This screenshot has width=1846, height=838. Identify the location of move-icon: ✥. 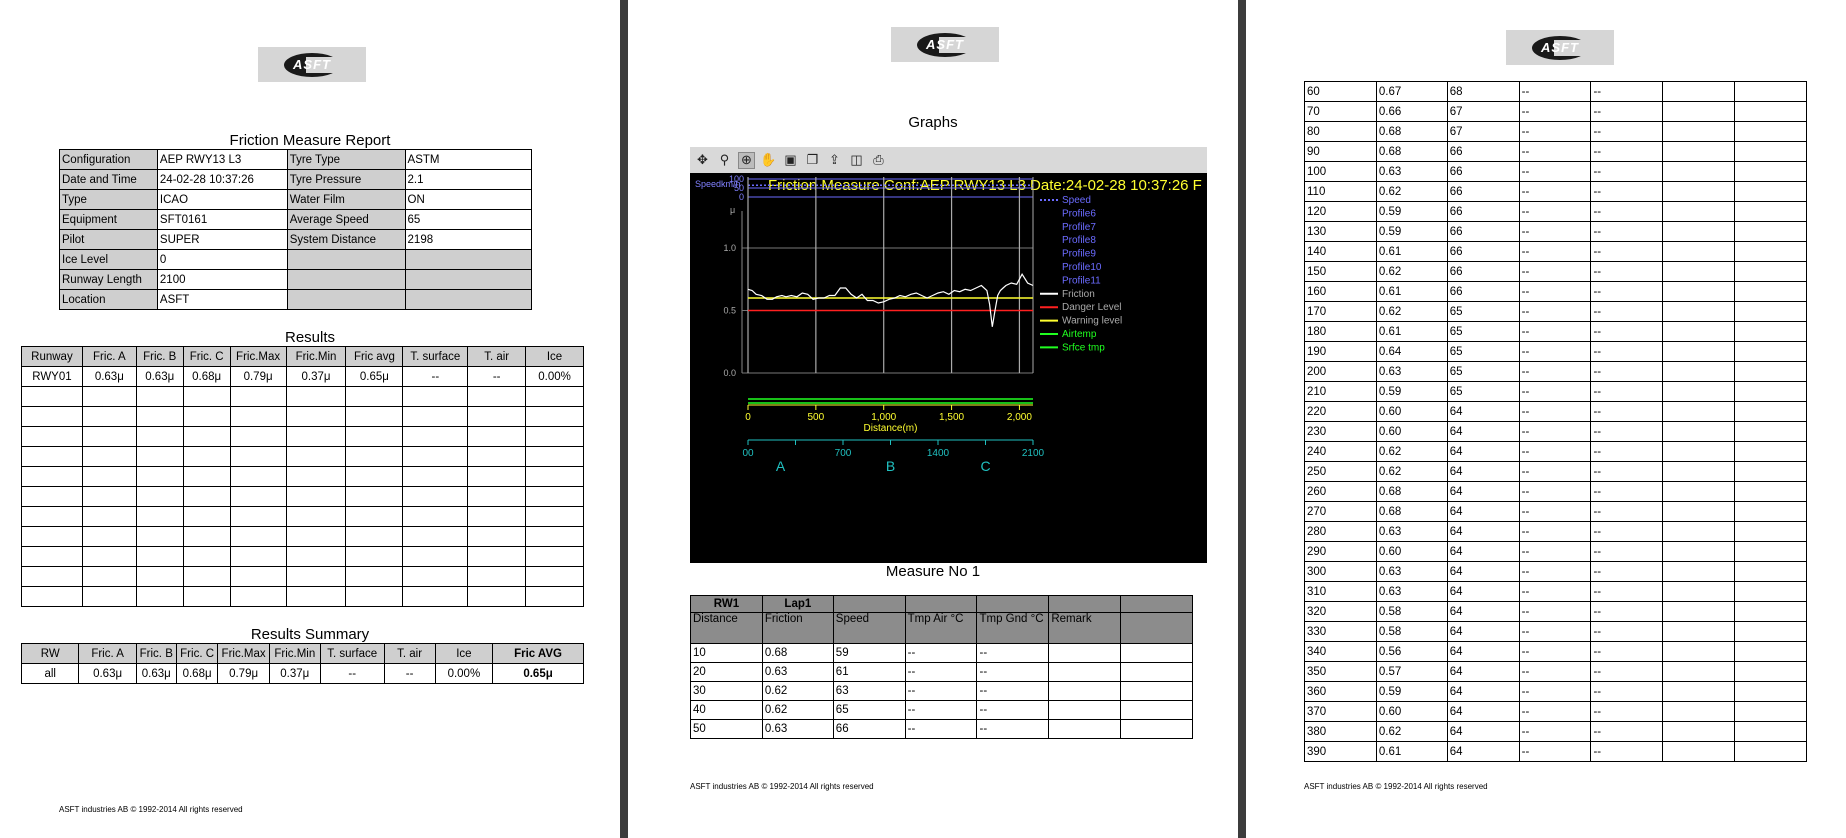
(702, 160).